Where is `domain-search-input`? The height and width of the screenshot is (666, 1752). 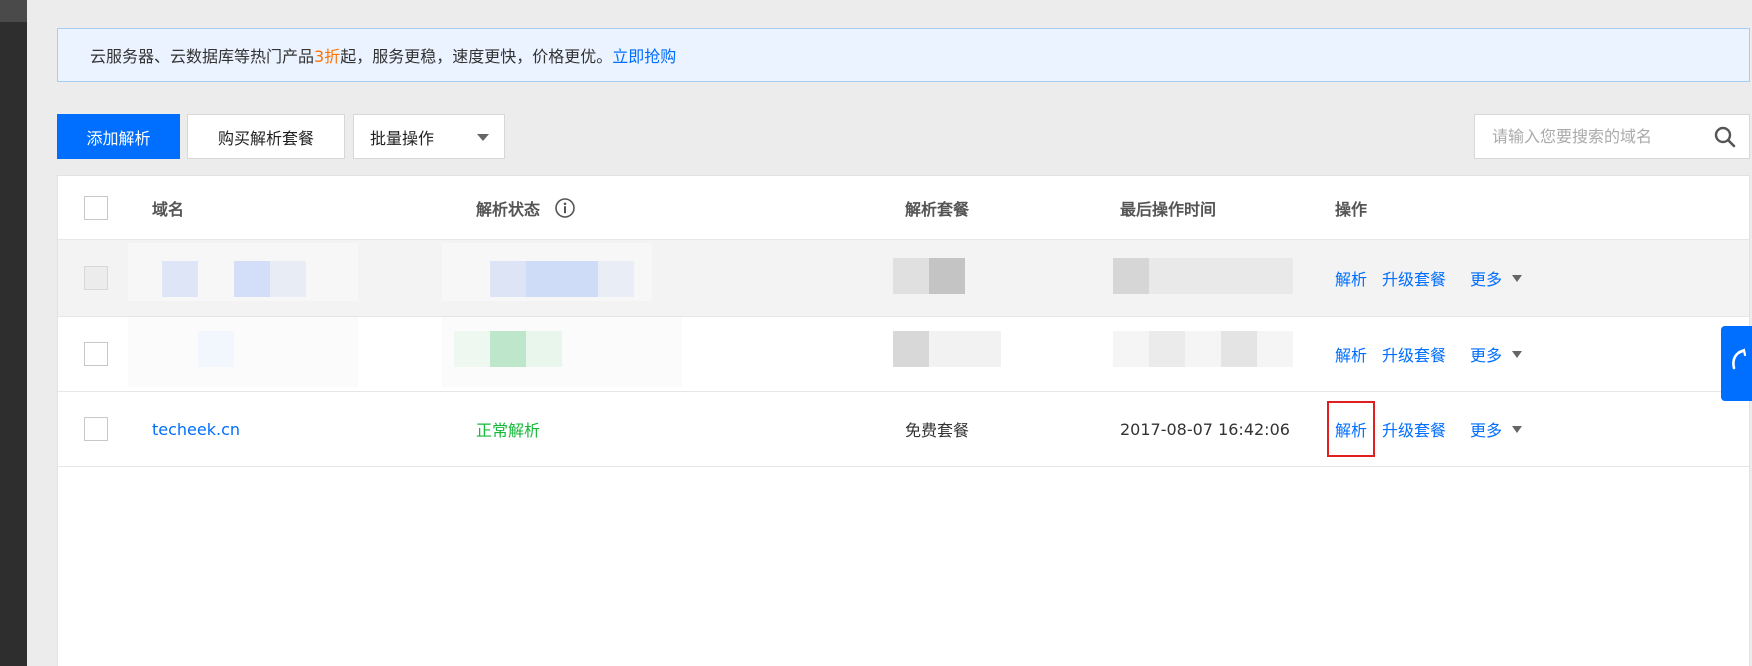
domain-search-input is located at coordinates (1590, 136).